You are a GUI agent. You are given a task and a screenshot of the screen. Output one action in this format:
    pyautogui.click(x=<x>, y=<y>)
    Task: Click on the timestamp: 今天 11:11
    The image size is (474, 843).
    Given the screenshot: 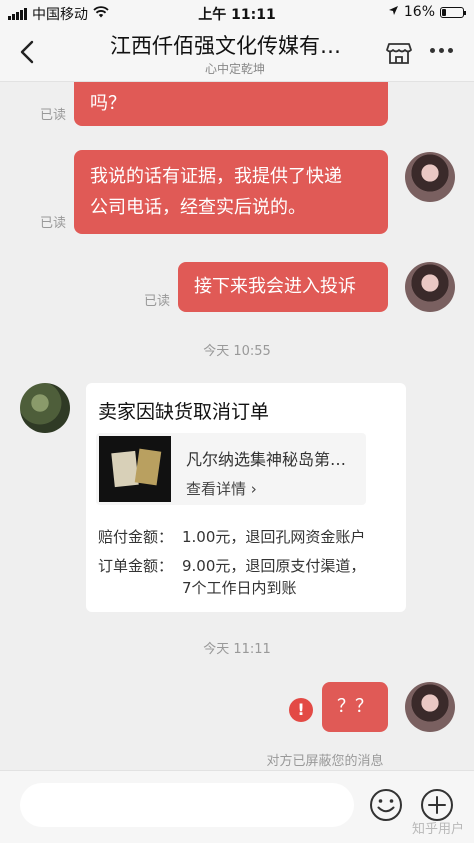 What is the action you would take?
    pyautogui.click(x=237, y=649)
    